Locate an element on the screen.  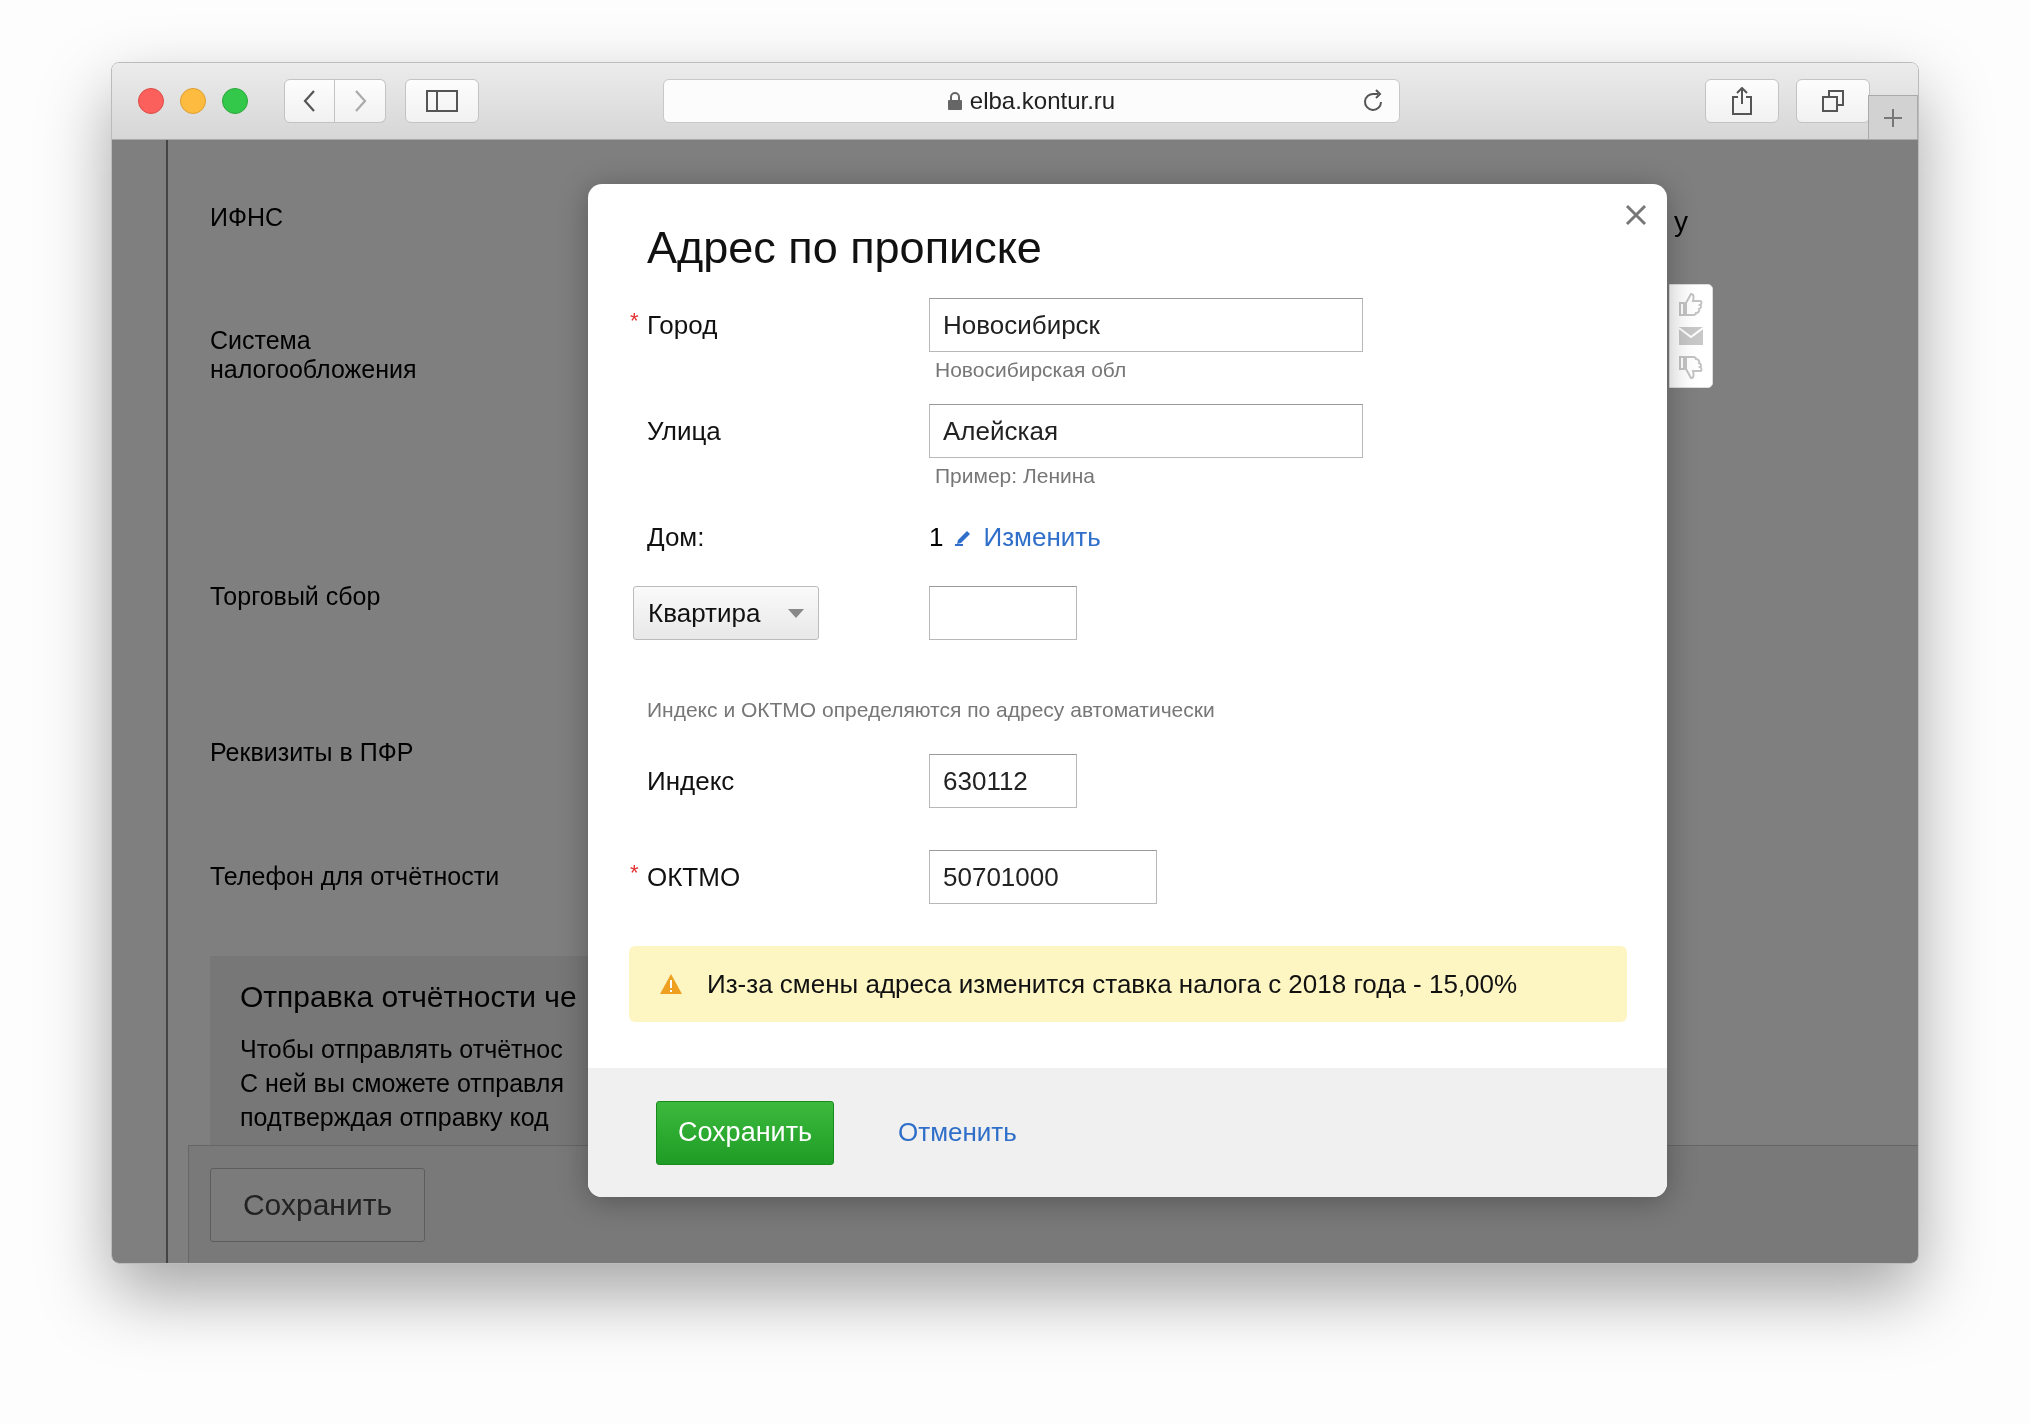
new-tab-button is located at coordinates (1893, 117).